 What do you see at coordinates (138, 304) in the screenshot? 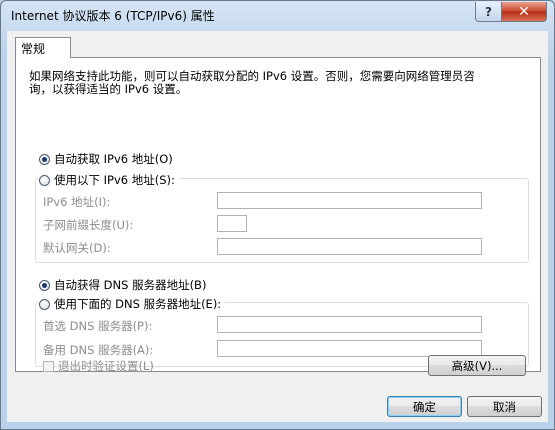
I see `radio-dns-manual-label: 使用下面的 DNS 服务器地址(E):` at bounding box center [138, 304].